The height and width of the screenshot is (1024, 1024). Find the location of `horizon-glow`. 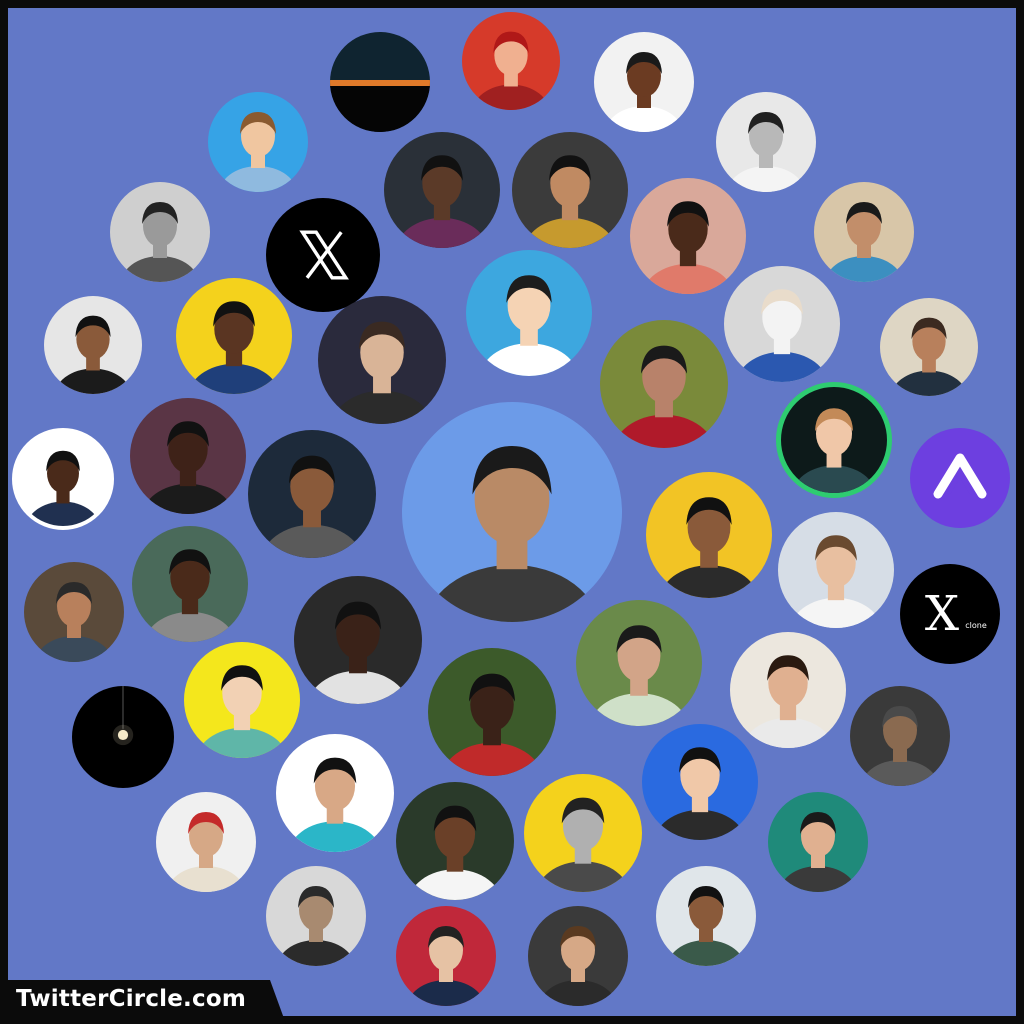

horizon-glow is located at coordinates (380, 83).